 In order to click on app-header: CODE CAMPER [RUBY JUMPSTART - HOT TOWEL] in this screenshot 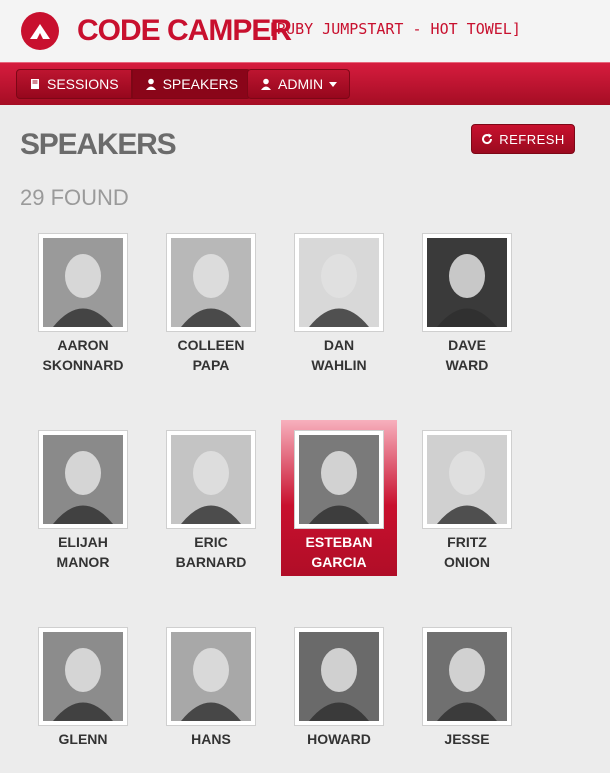, I will do `click(305, 31)`.